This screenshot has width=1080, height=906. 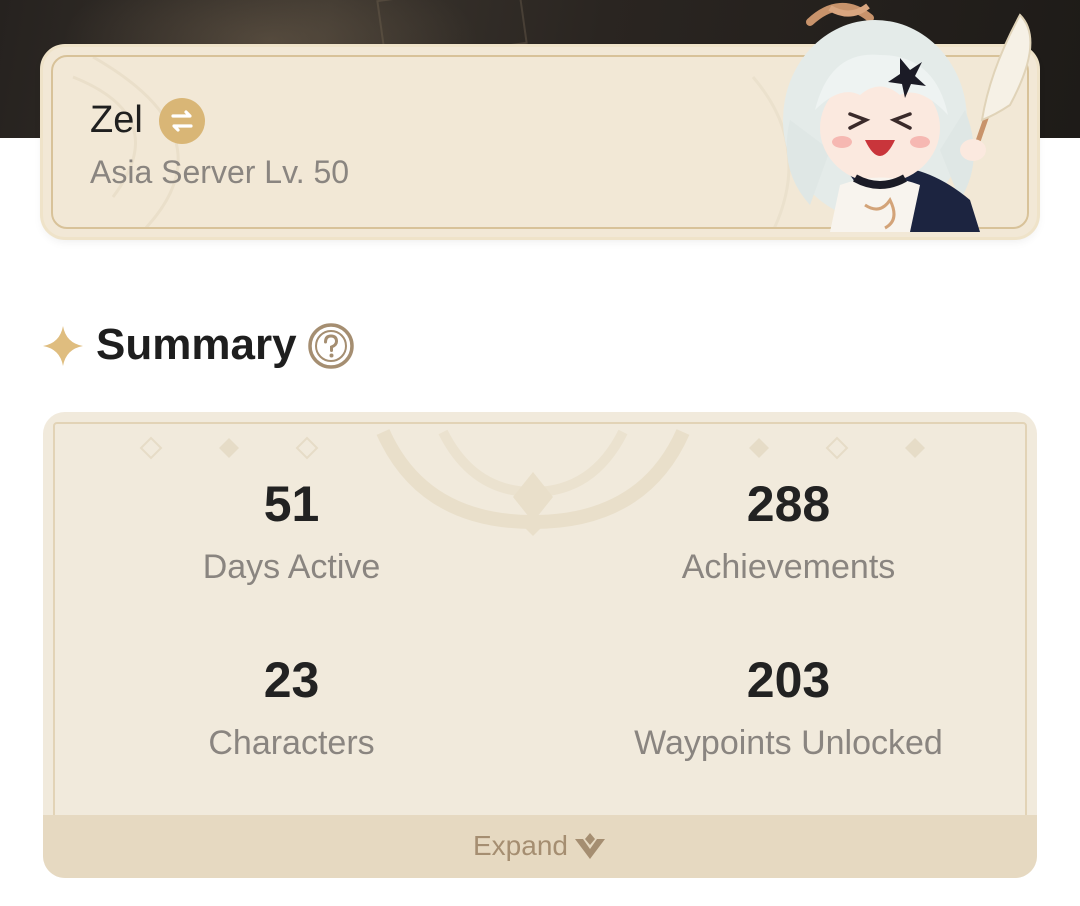 I want to click on stat-achievements: 288 Achievements, so click(x=788, y=531).